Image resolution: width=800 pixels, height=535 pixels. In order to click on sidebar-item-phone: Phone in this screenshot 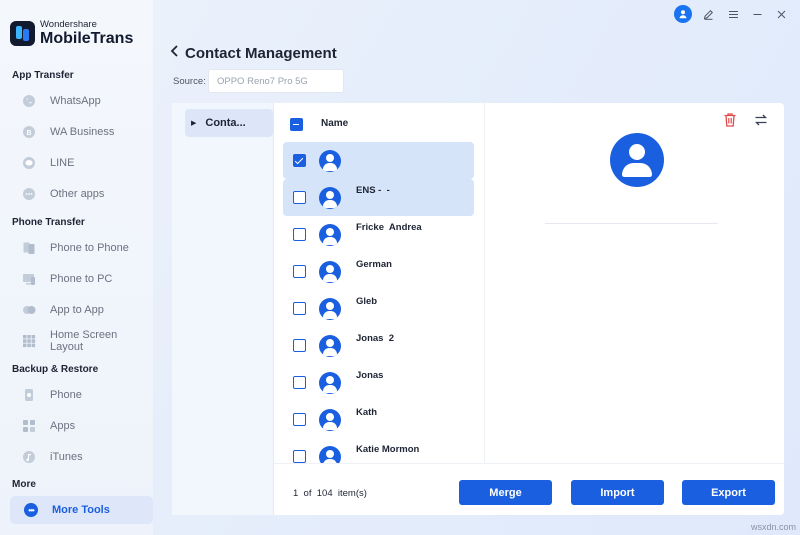, I will do `click(52, 395)`.